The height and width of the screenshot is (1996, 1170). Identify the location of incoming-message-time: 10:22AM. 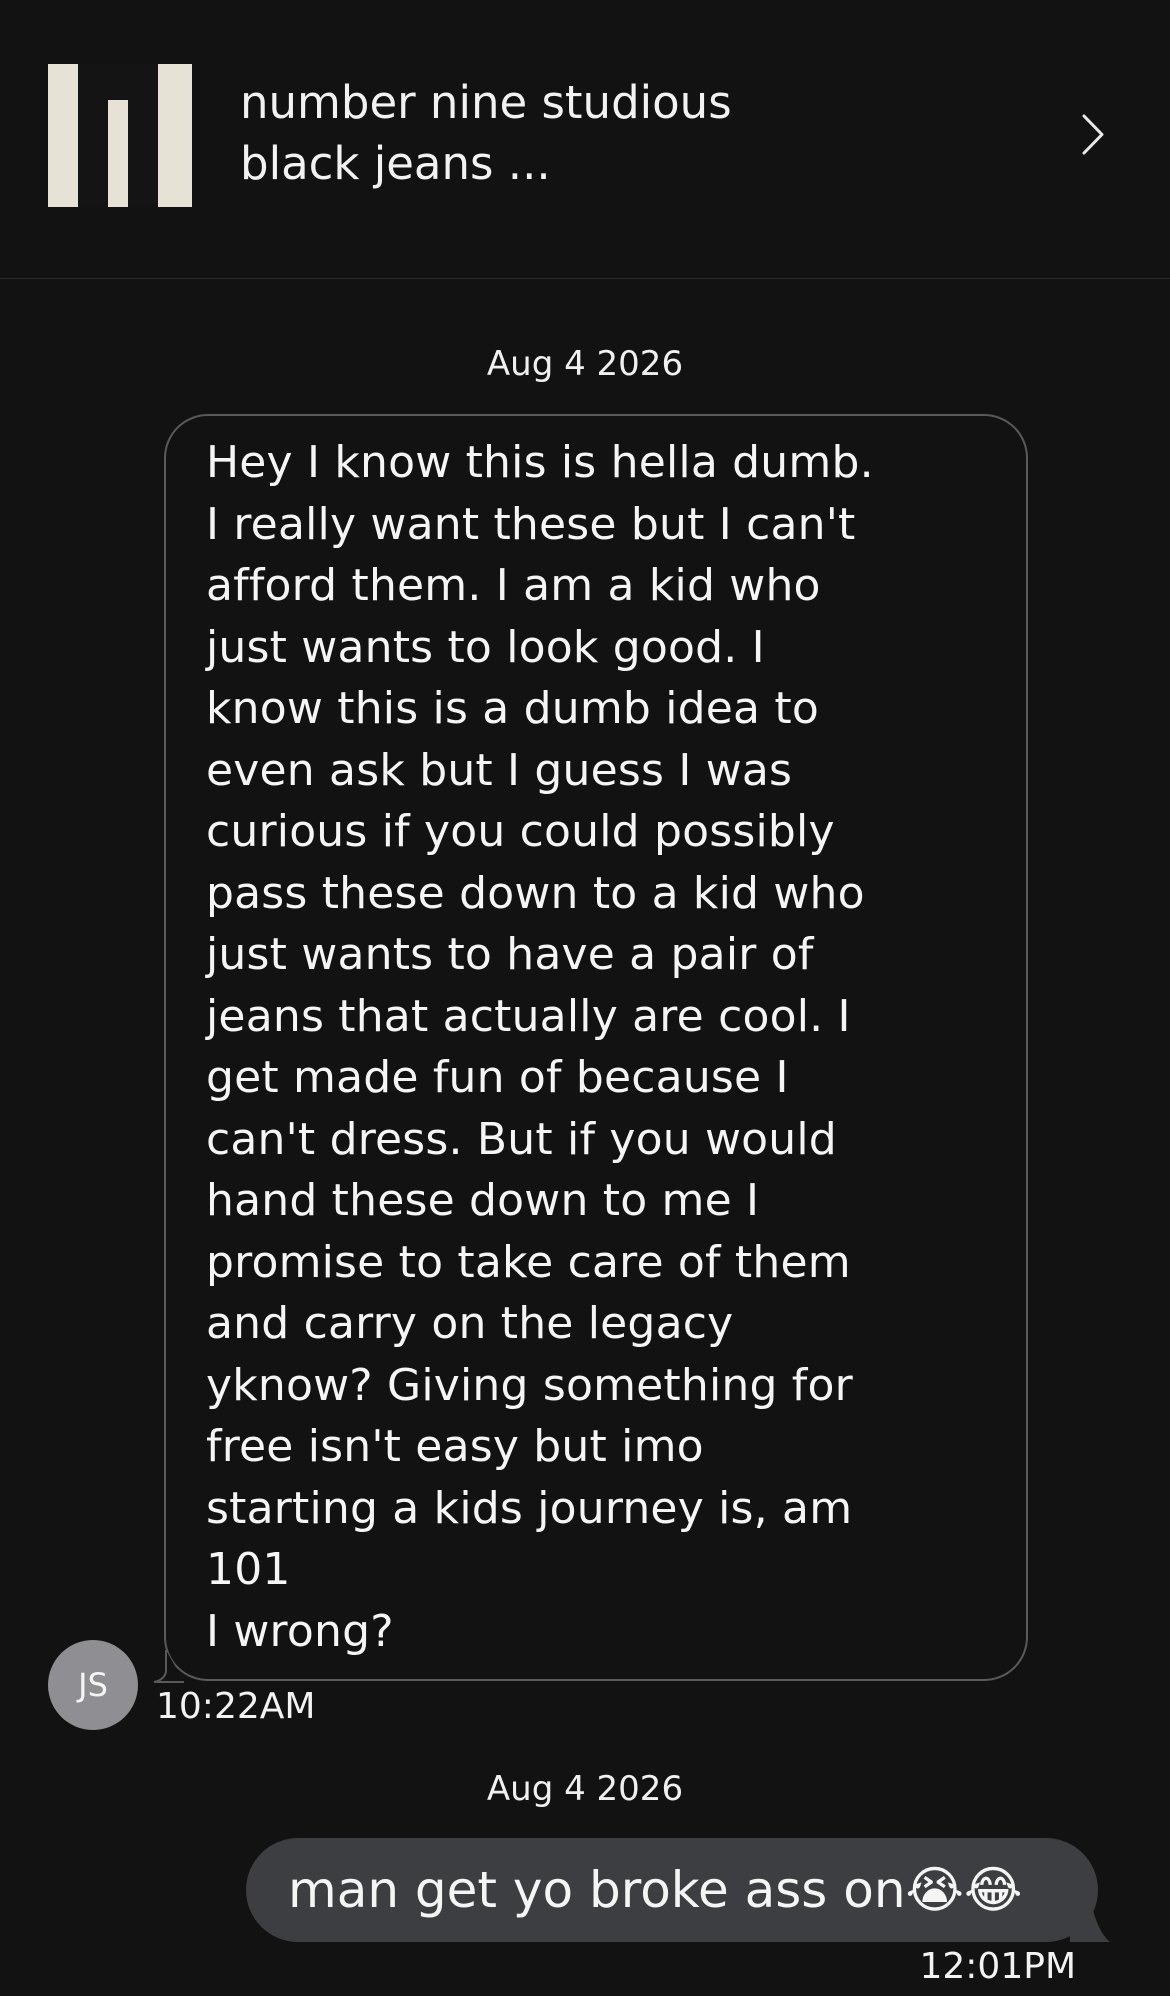
(236, 1706).